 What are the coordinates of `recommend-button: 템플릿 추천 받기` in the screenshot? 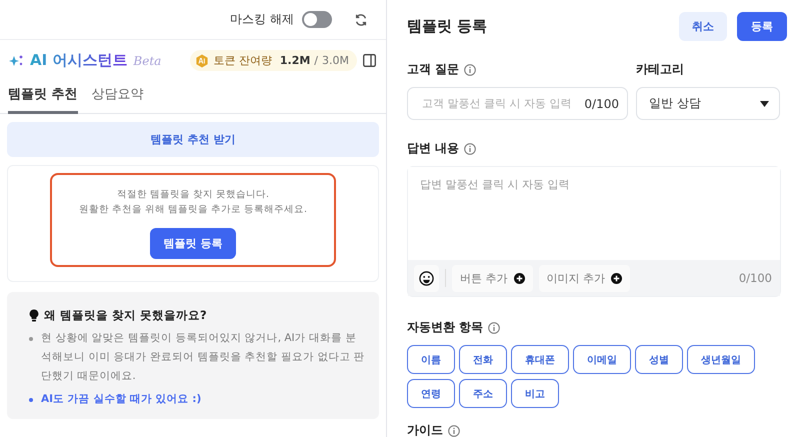 It's located at (193, 139).